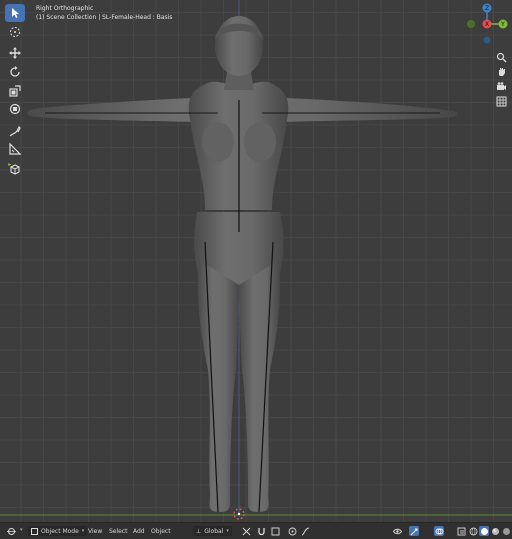  Describe the element at coordinates (118, 531) in the screenshot. I see `menu-select: Select` at that location.